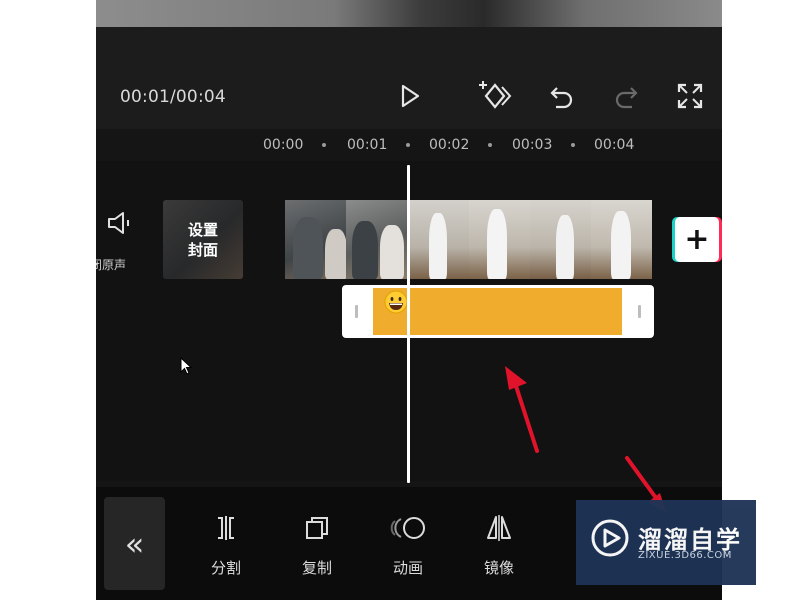  I want to click on video-clip, so click(469, 239).